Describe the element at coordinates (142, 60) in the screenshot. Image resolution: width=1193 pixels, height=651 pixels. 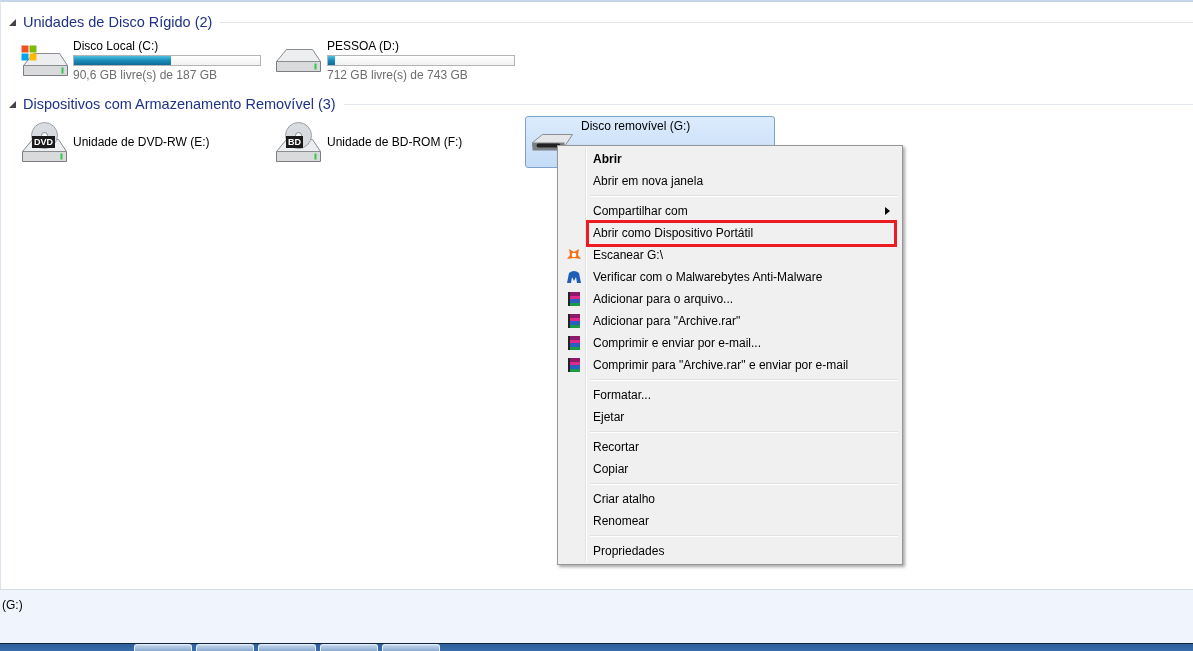
I see `drive-tile: Disco Local (C:) 90,6 GB livre(s) de 187 GB` at that location.